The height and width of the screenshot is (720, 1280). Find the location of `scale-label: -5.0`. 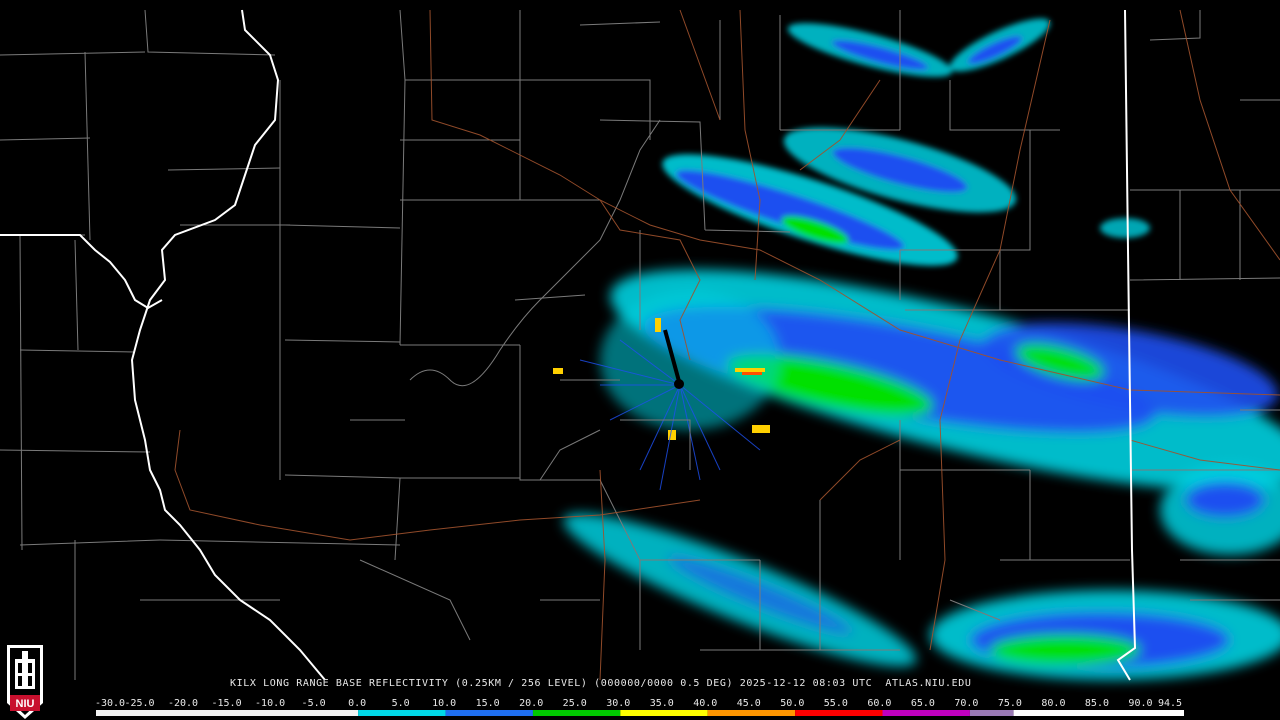

scale-label: -5.0 is located at coordinates (313, 703).